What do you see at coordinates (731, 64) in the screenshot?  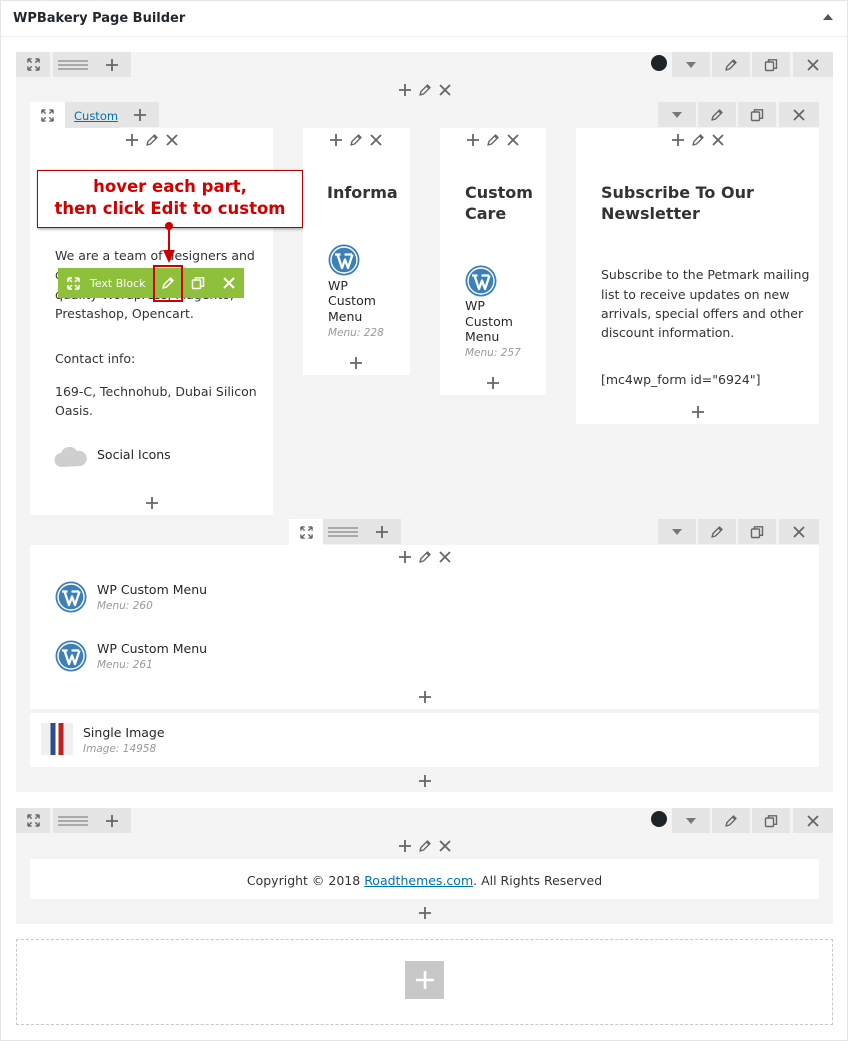 I see `row-edit-button` at bounding box center [731, 64].